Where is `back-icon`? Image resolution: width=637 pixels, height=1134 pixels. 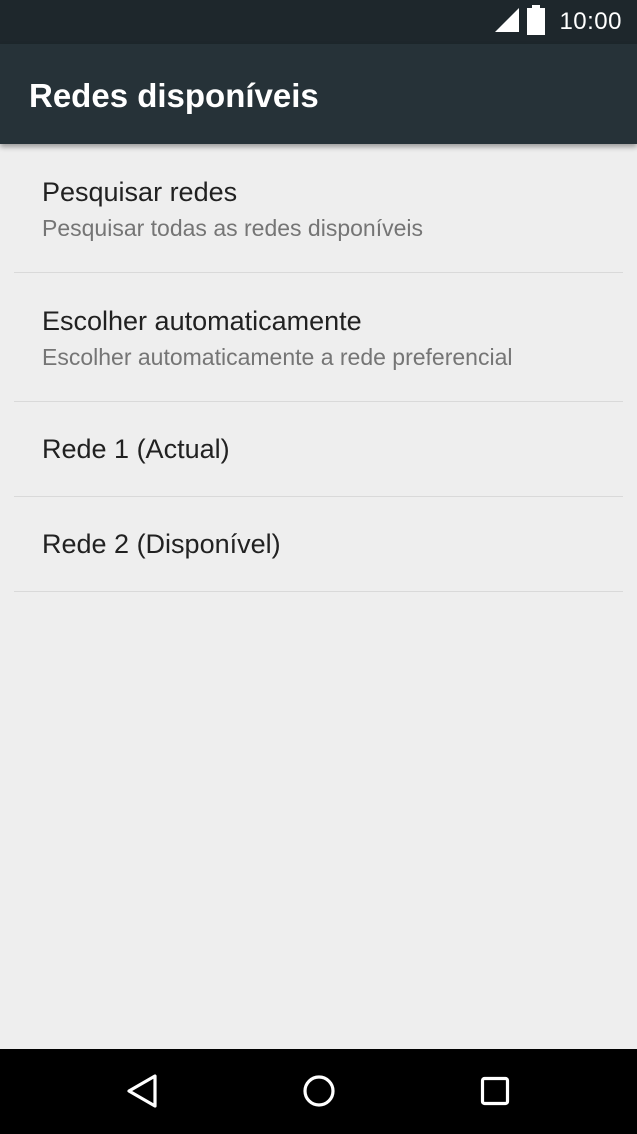
back-icon is located at coordinates (142, 1093).